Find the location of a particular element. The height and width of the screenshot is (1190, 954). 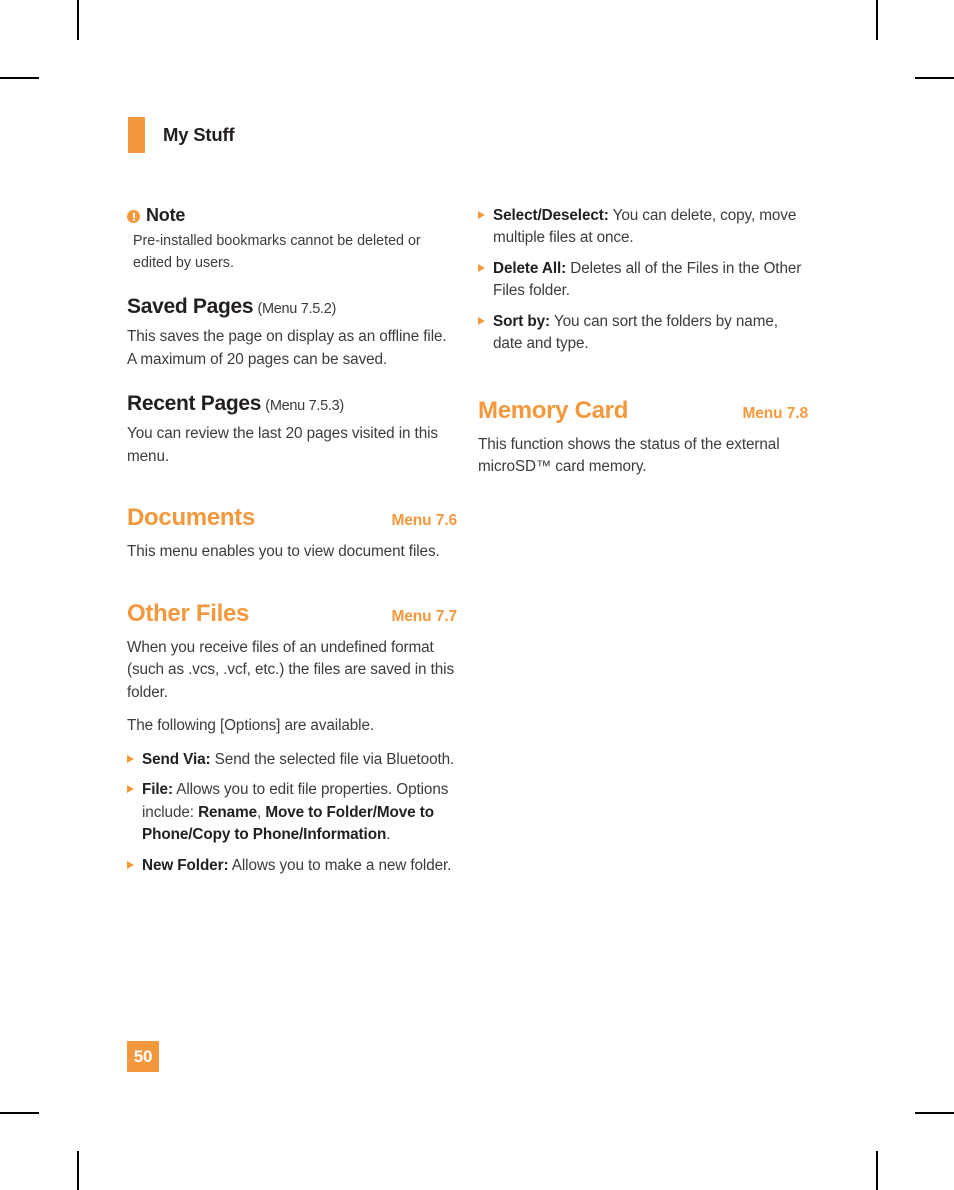

heading-memory-card-label: Memory Card is located at coordinates (553, 410).